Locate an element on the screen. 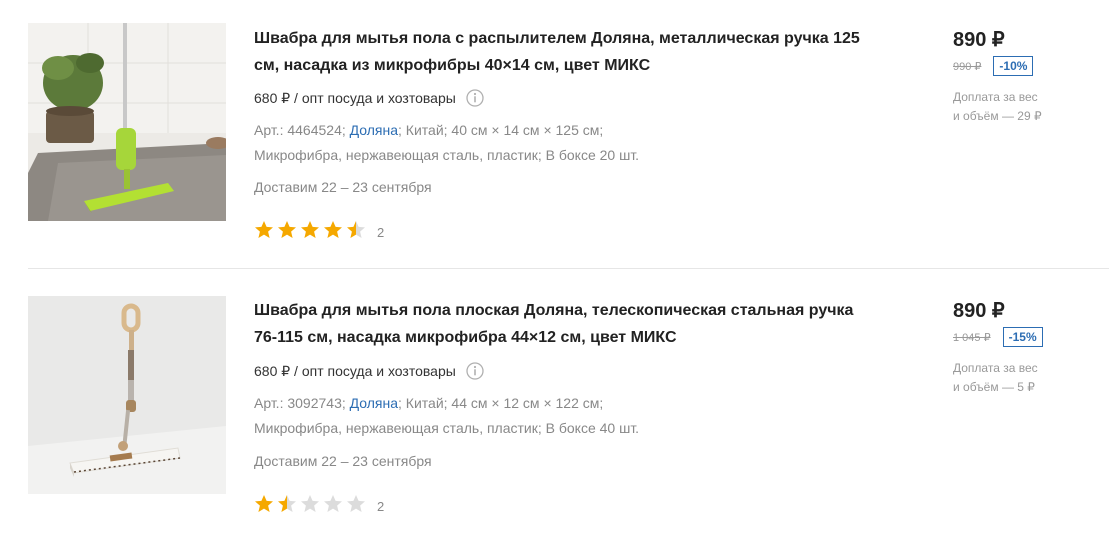 This screenshot has width=1109, height=538. old-price: 990 ₽ is located at coordinates (967, 66).